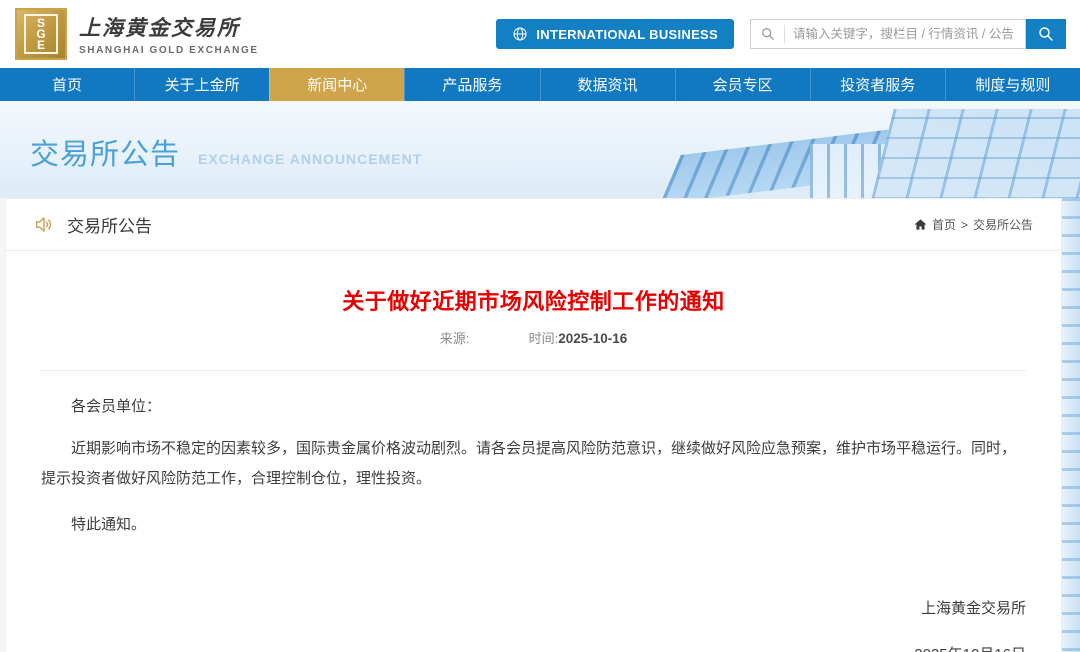  I want to click on article-salutation: 各会员单位：, so click(116, 406).